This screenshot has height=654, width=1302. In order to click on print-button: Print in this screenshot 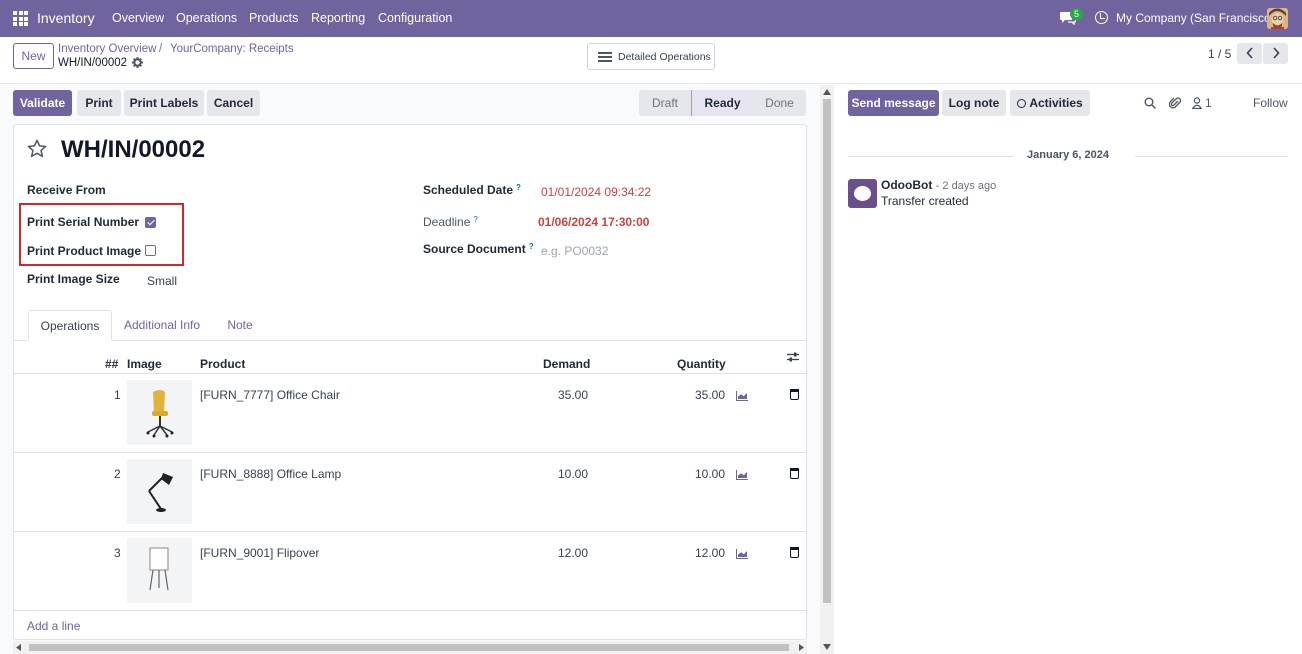, I will do `click(99, 103)`.